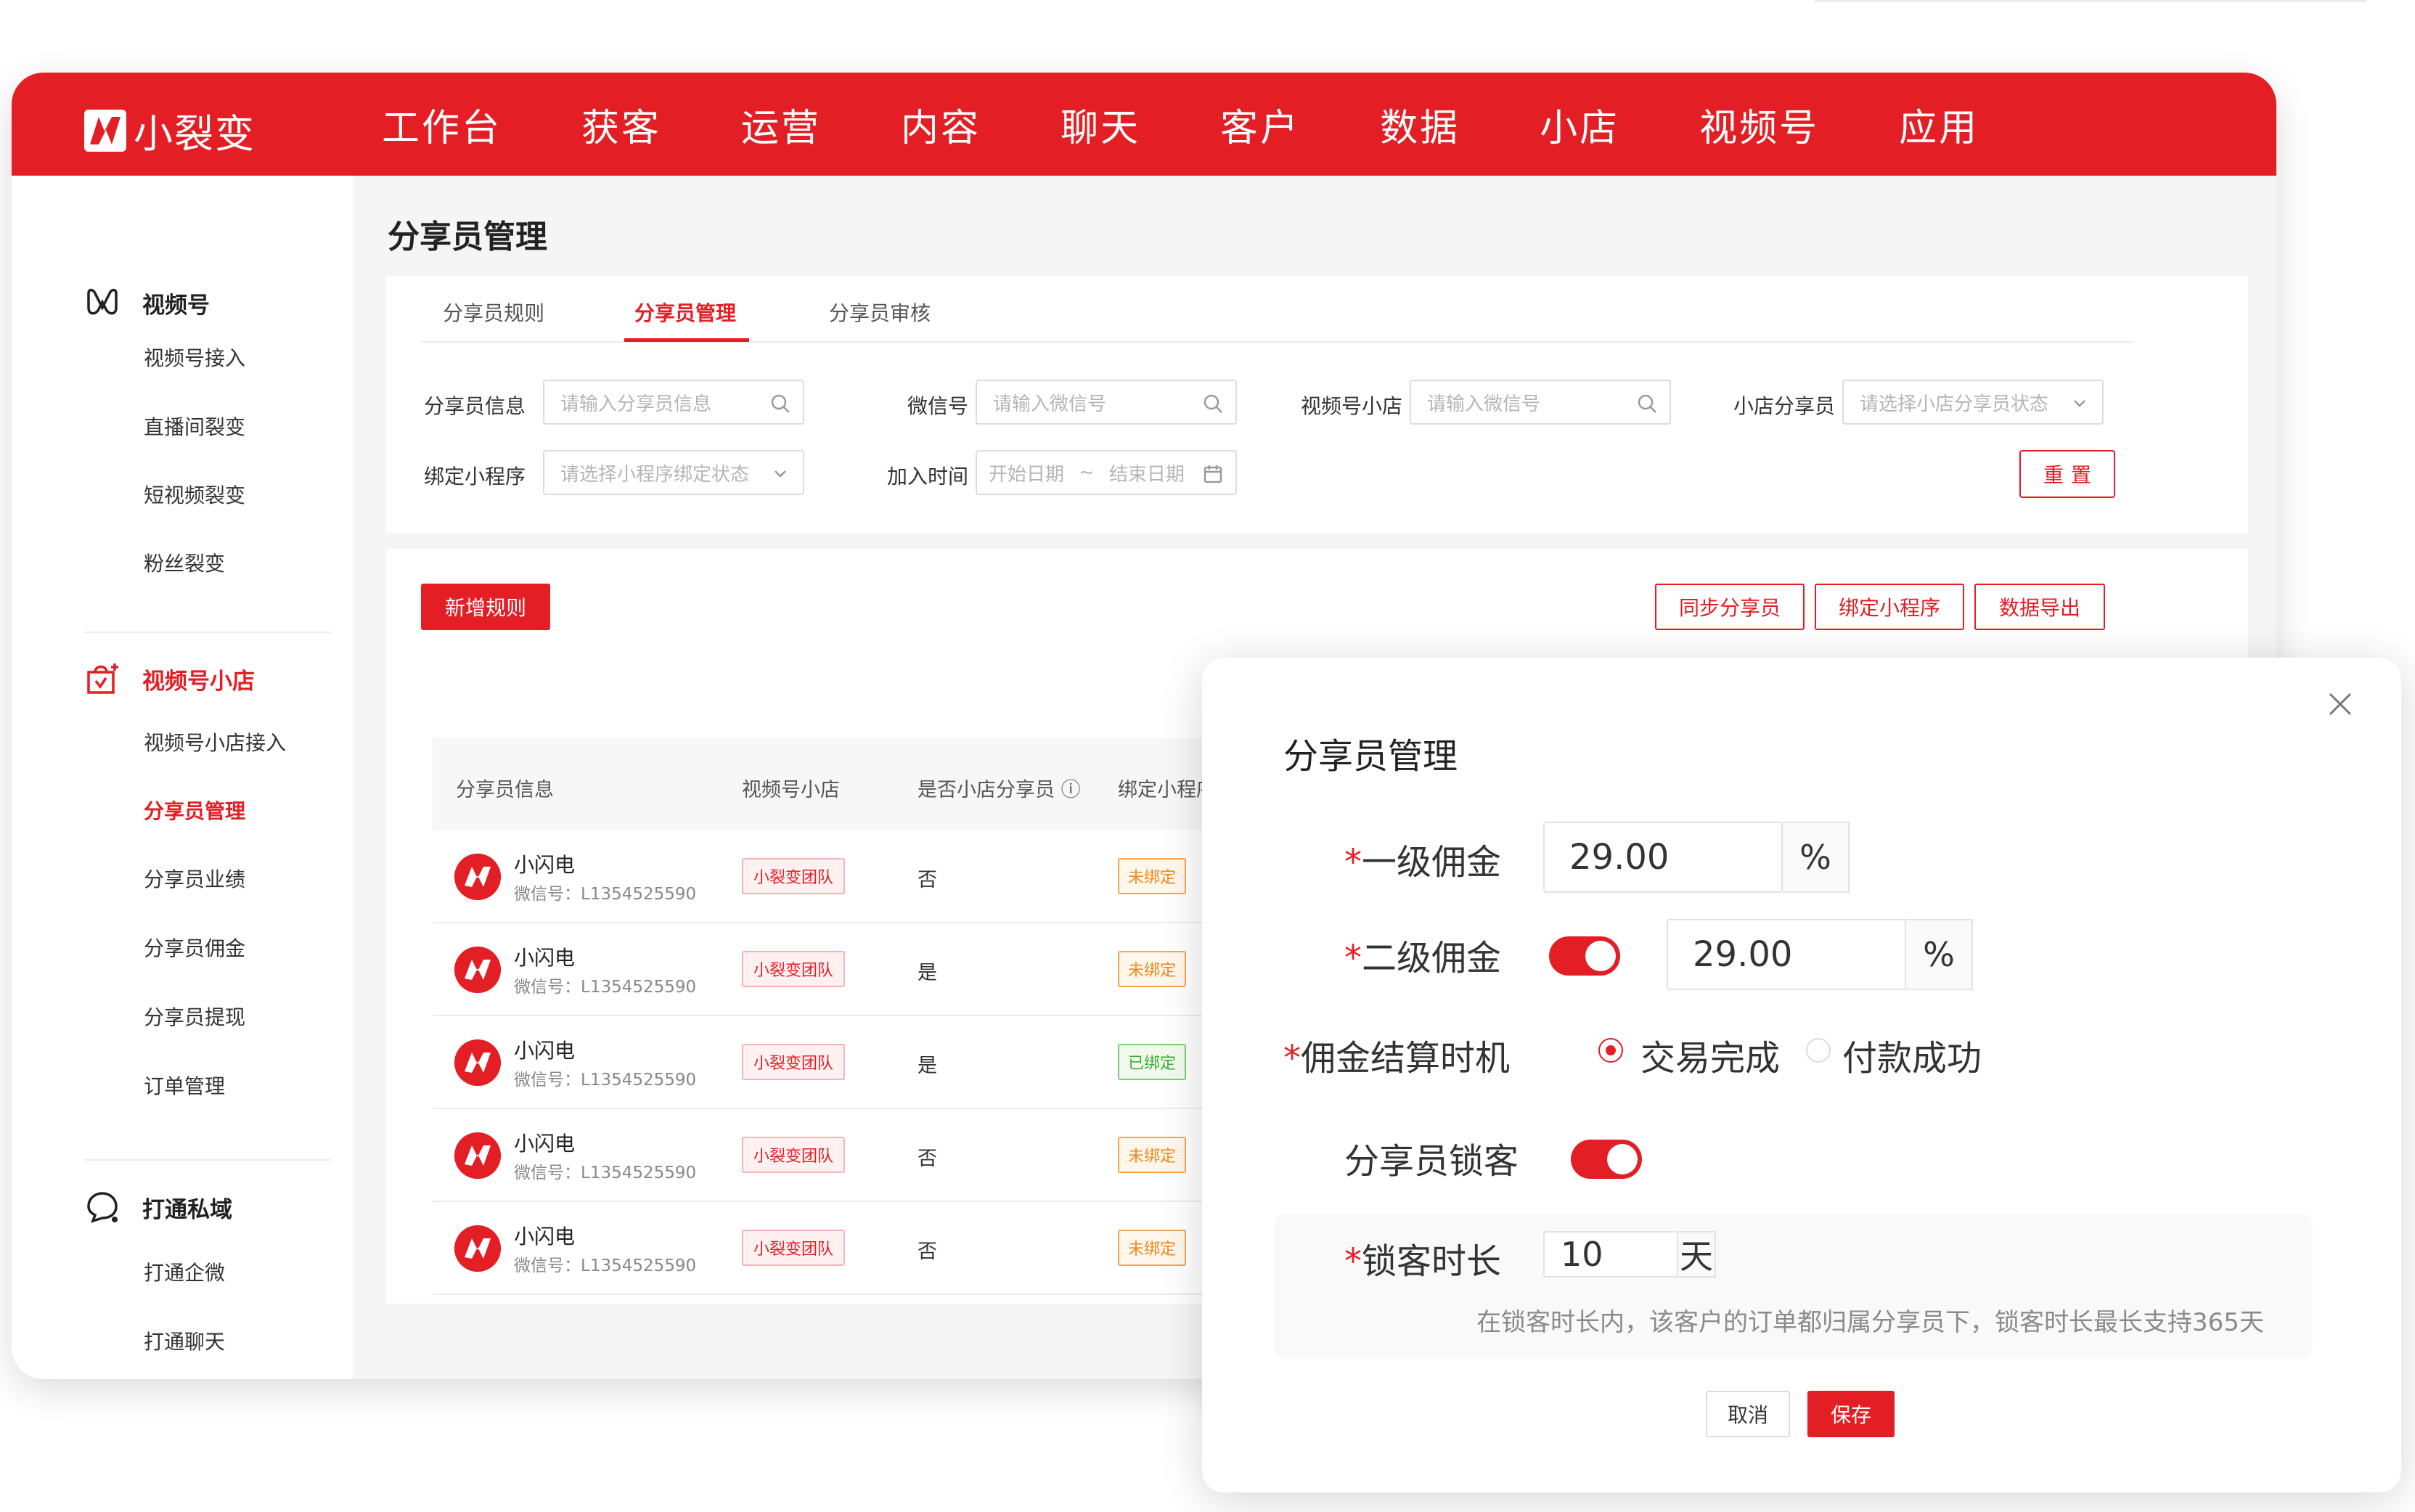 The image size is (2415, 1512). I want to click on sidebar-item-video-access: 视频号接入, so click(194, 357).